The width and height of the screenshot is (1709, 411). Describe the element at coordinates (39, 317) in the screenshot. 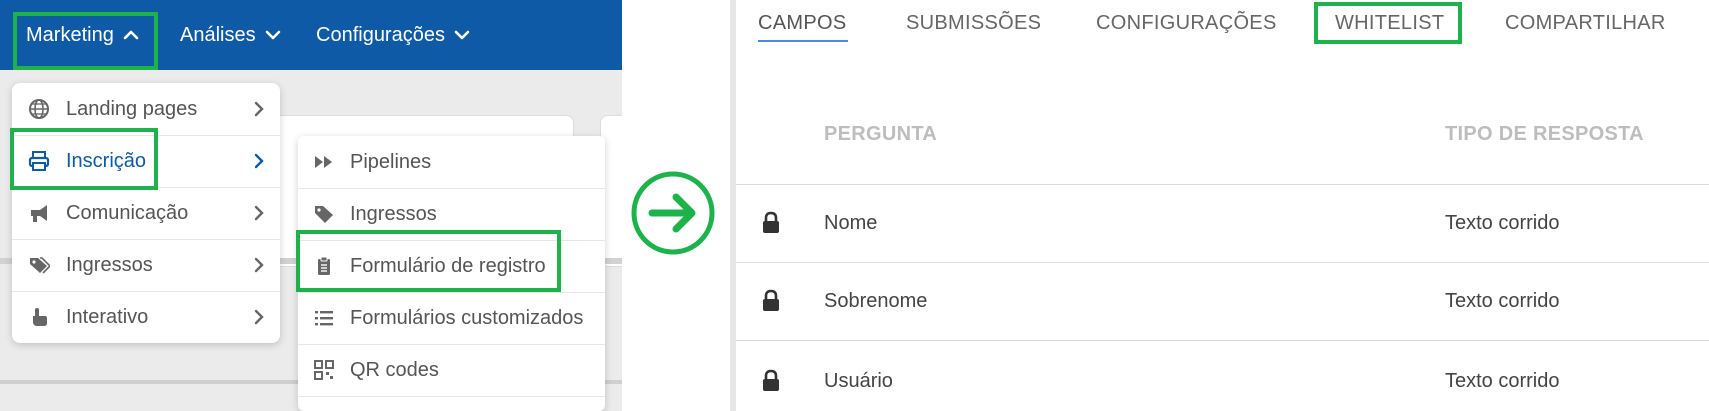

I see `hand-pointer-icon` at that location.